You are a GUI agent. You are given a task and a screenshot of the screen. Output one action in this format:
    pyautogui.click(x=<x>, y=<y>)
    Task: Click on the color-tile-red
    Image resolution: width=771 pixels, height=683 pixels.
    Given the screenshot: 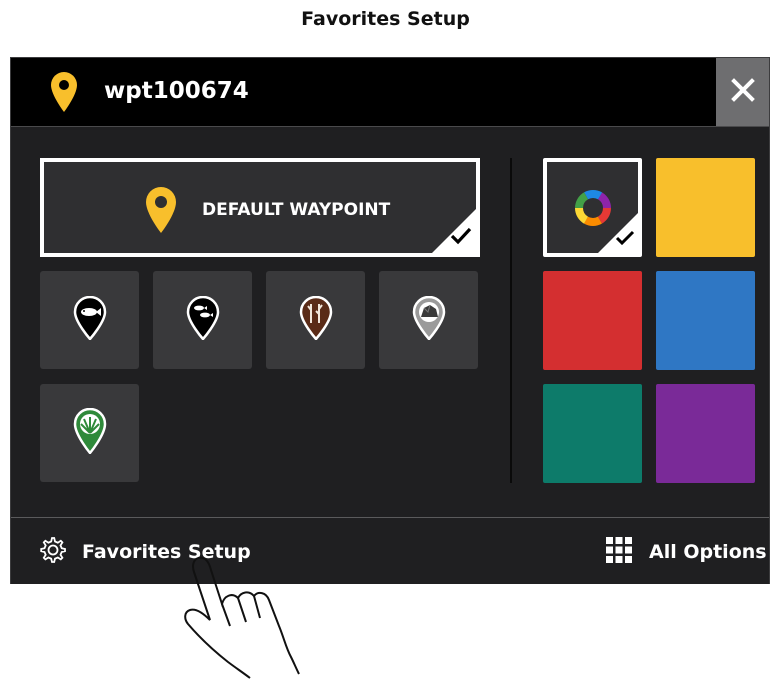 What is the action you would take?
    pyautogui.click(x=592, y=320)
    